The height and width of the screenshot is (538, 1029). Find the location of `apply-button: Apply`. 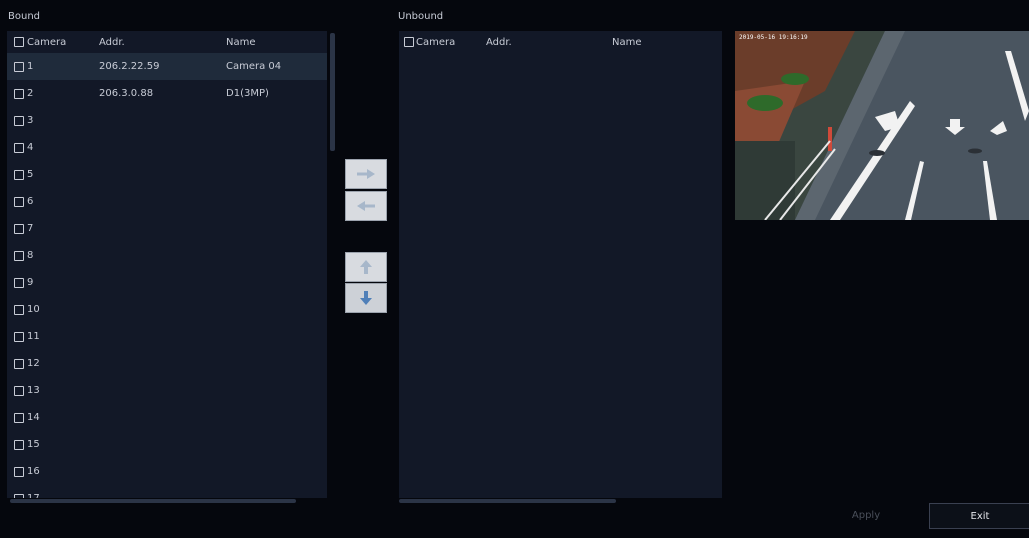

apply-button: Apply is located at coordinates (866, 515).